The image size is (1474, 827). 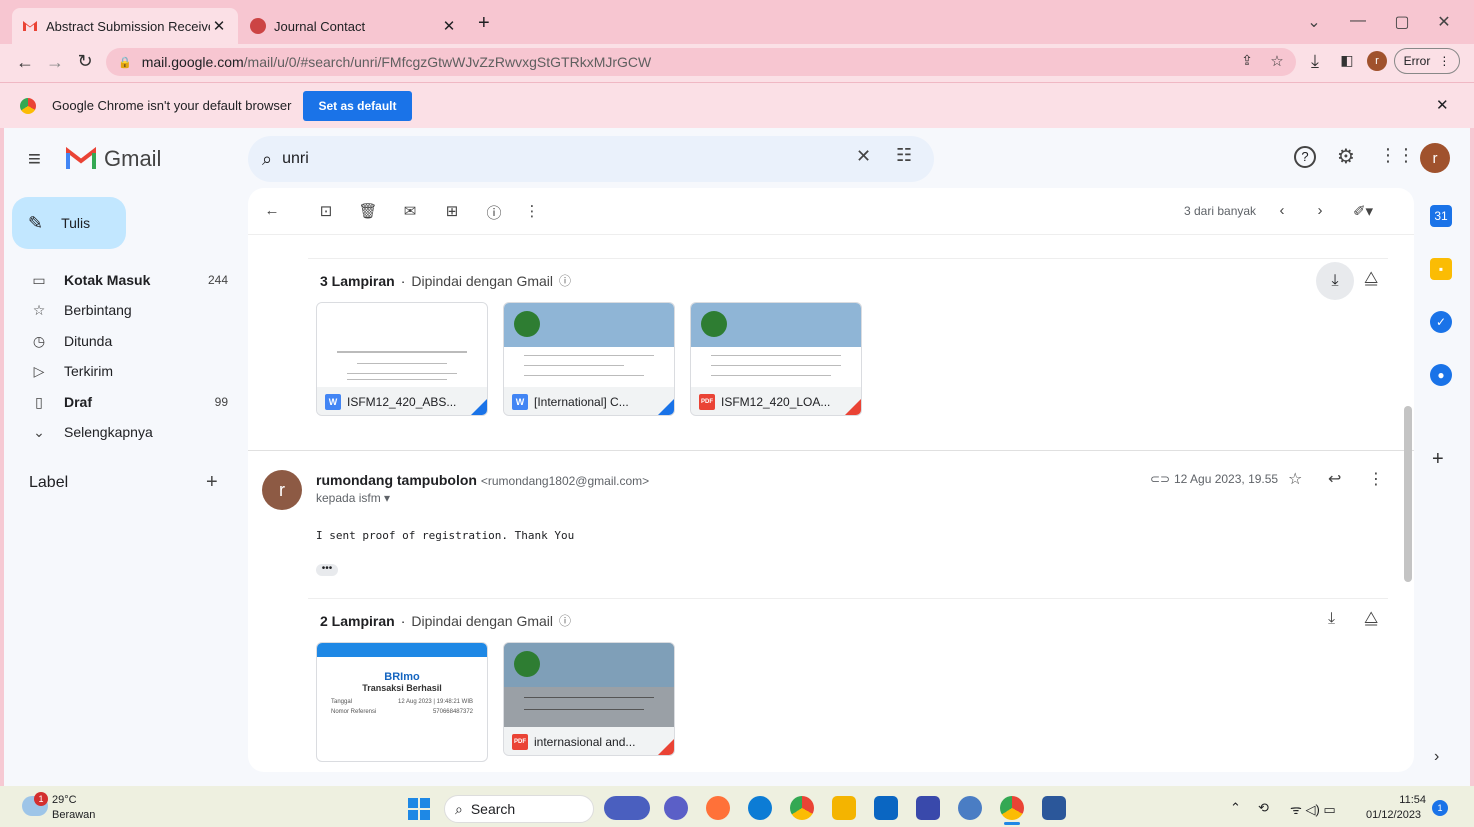 What do you see at coordinates (707, 402) in the screenshot?
I see `pdf-file-icon: PDF` at bounding box center [707, 402].